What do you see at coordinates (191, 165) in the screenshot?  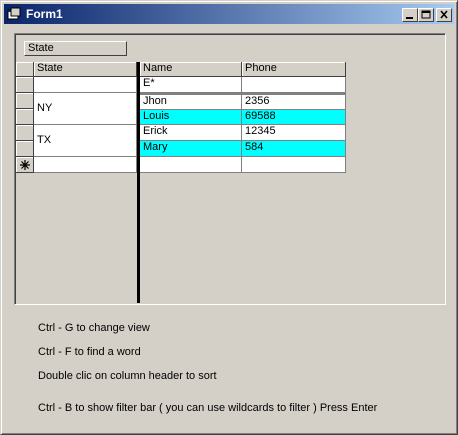 I see `new-row-cell-name` at bounding box center [191, 165].